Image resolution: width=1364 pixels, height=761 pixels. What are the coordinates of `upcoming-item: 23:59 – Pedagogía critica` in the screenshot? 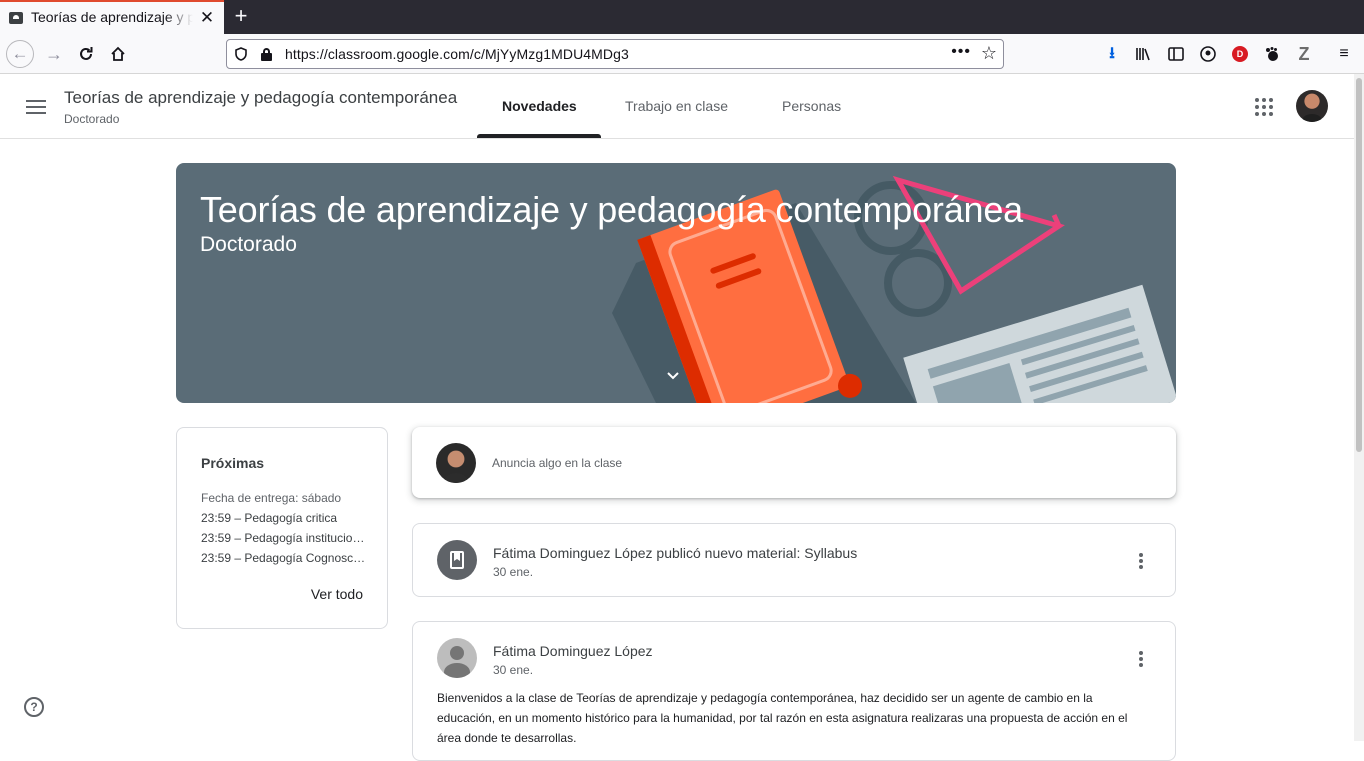 It's located at (283, 518).